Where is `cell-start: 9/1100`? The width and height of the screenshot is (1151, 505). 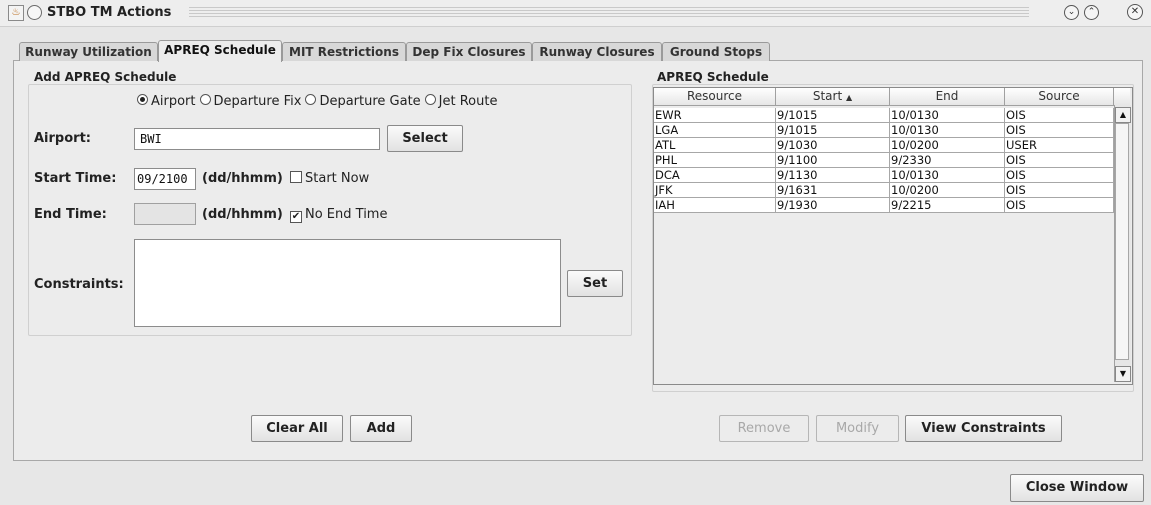 cell-start: 9/1100 is located at coordinates (833, 160).